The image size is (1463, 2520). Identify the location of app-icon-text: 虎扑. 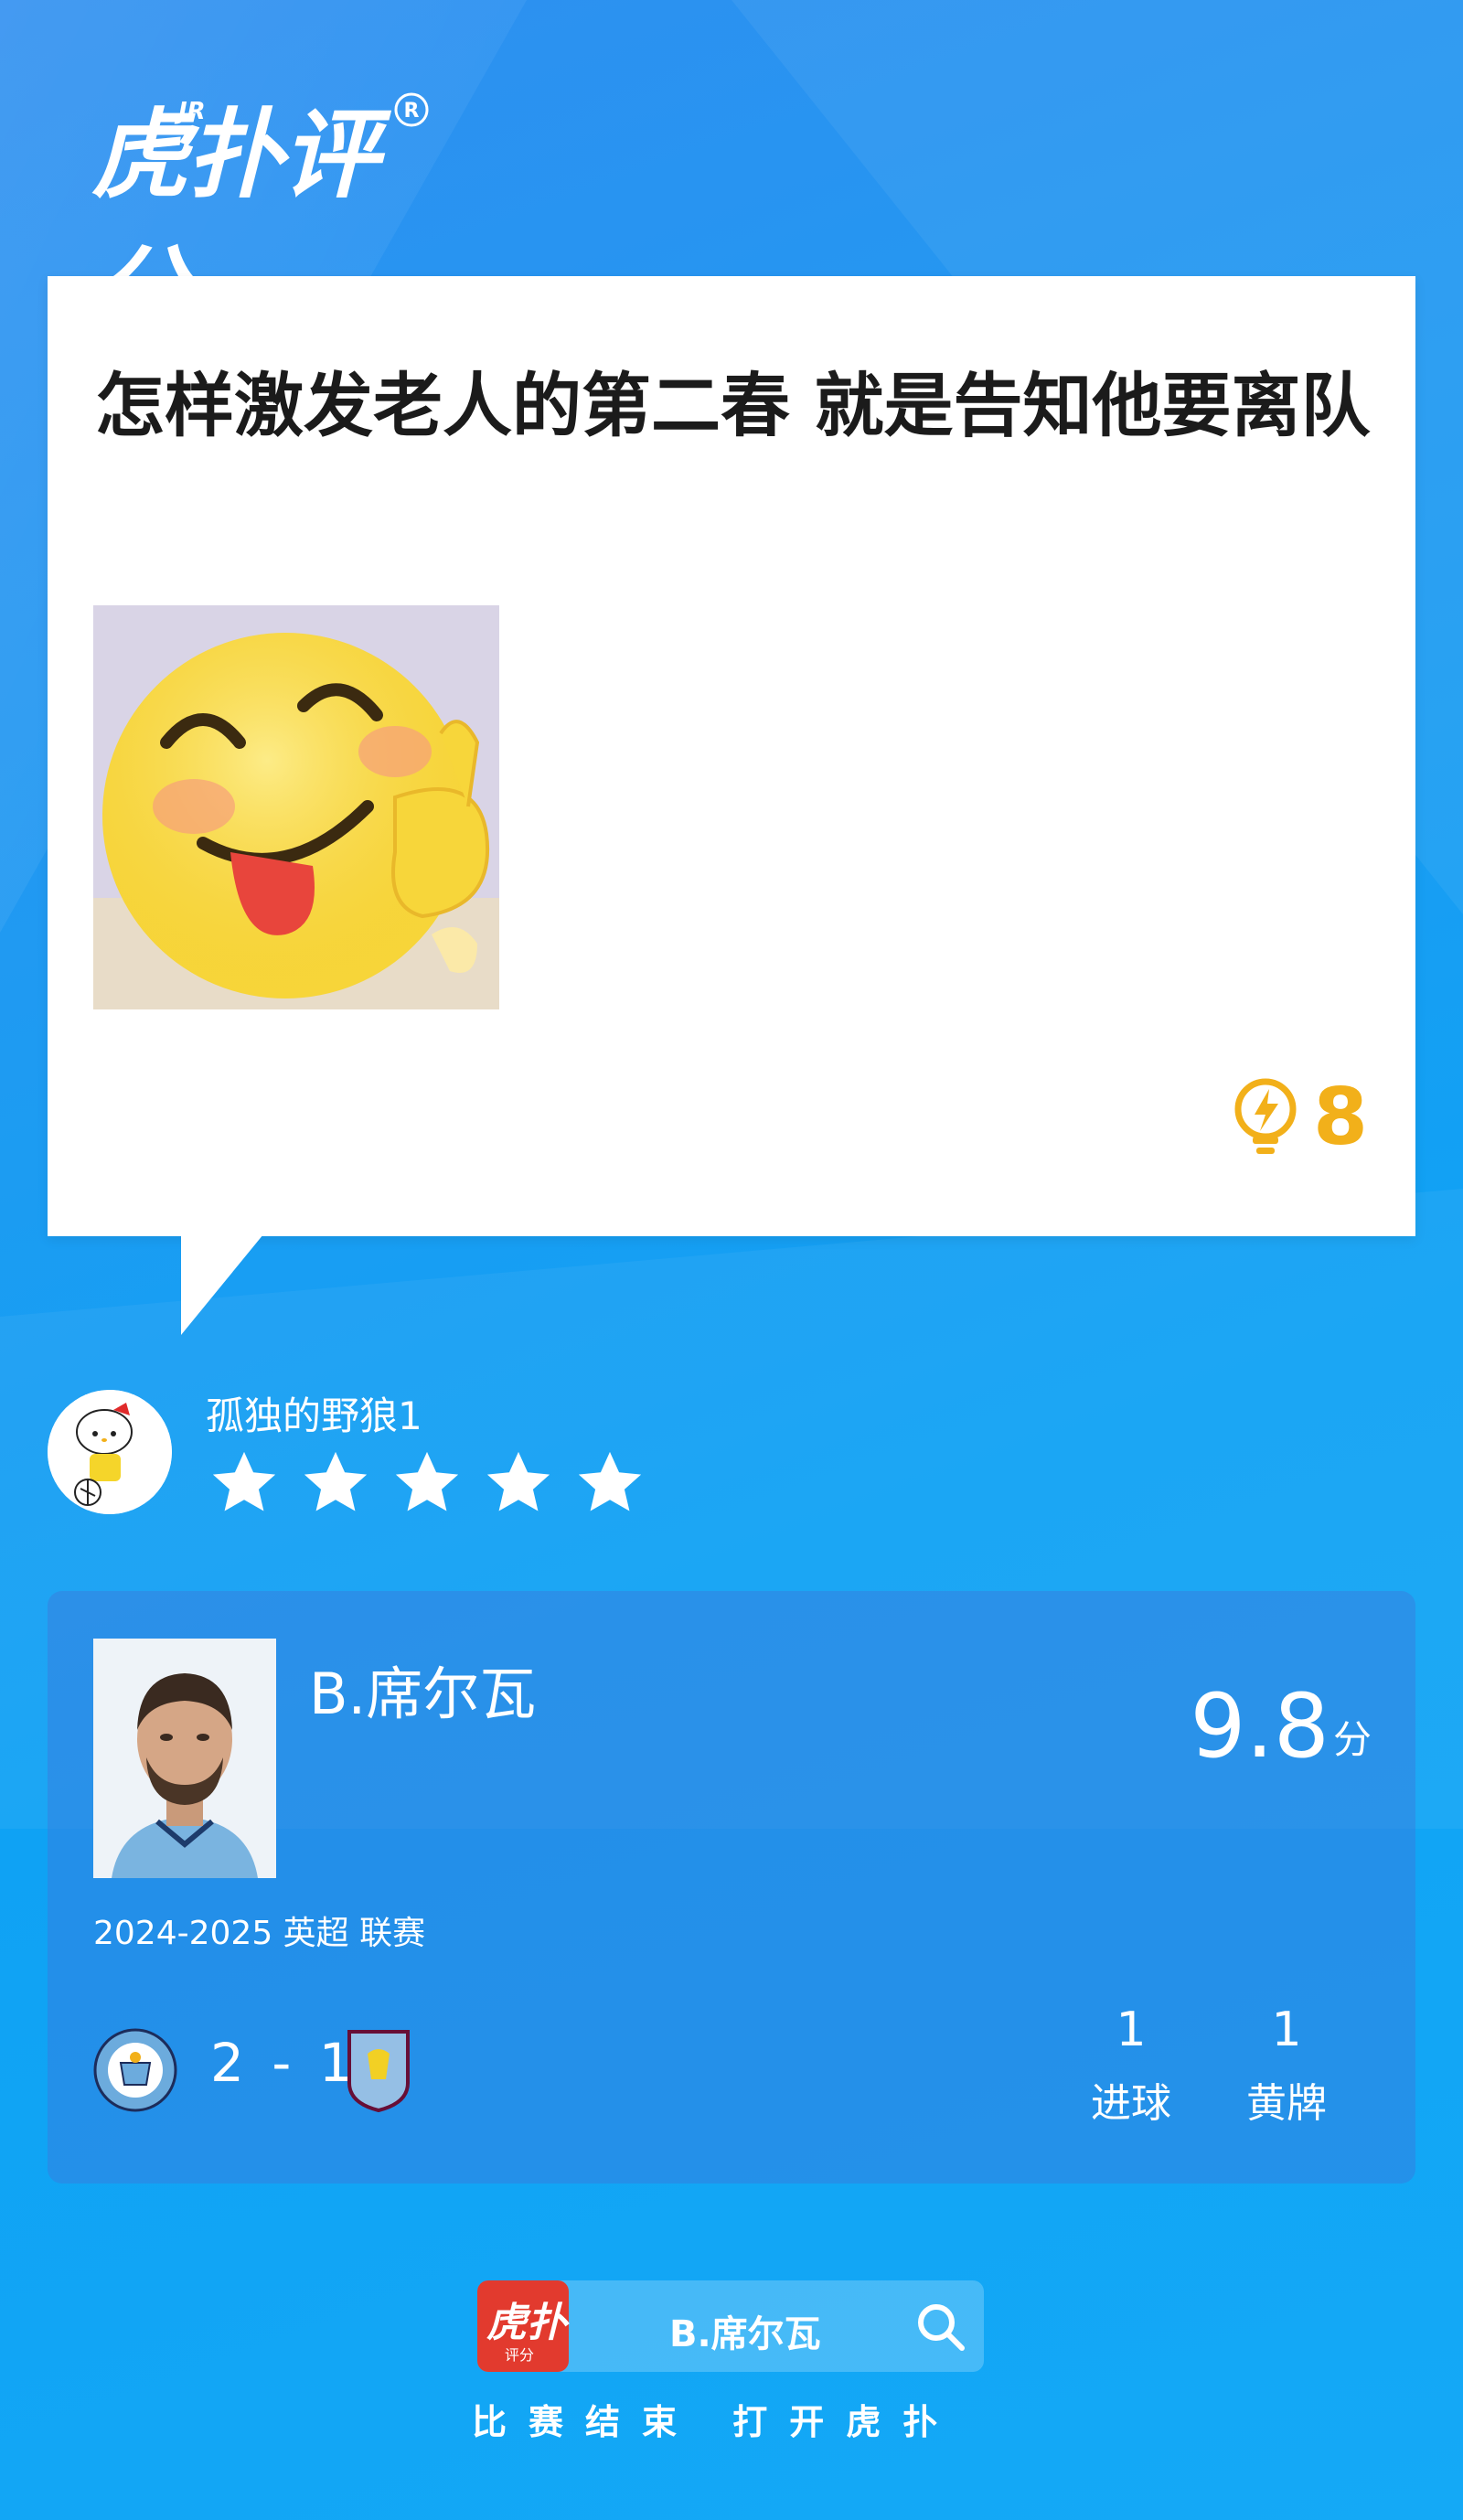
(527, 2323).